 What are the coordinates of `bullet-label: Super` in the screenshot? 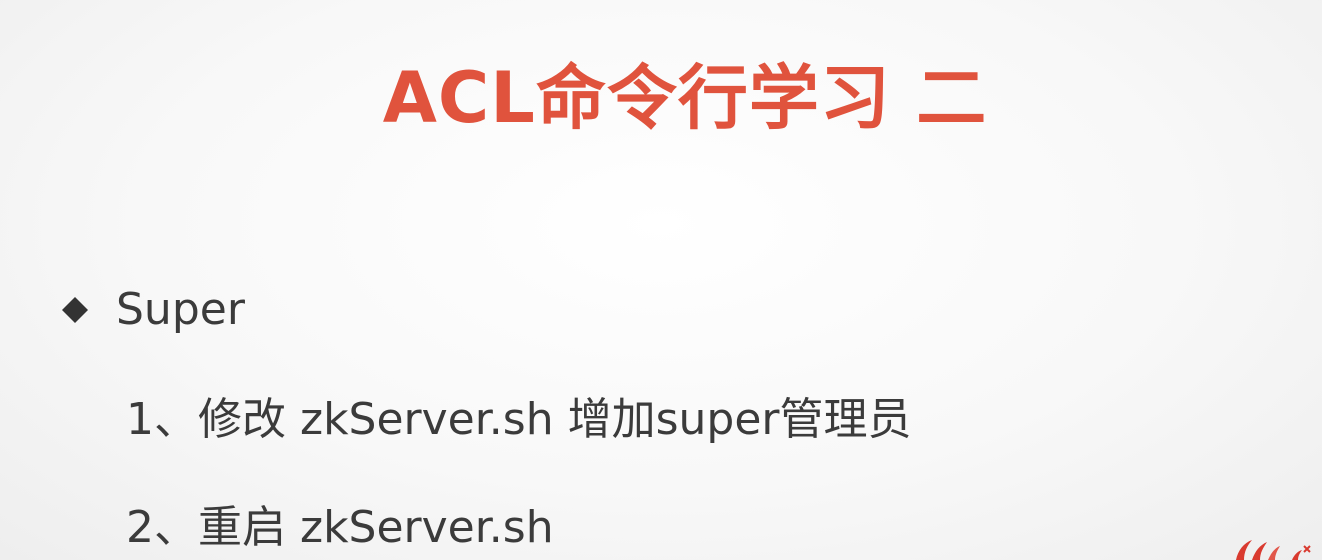 It's located at (180, 309).